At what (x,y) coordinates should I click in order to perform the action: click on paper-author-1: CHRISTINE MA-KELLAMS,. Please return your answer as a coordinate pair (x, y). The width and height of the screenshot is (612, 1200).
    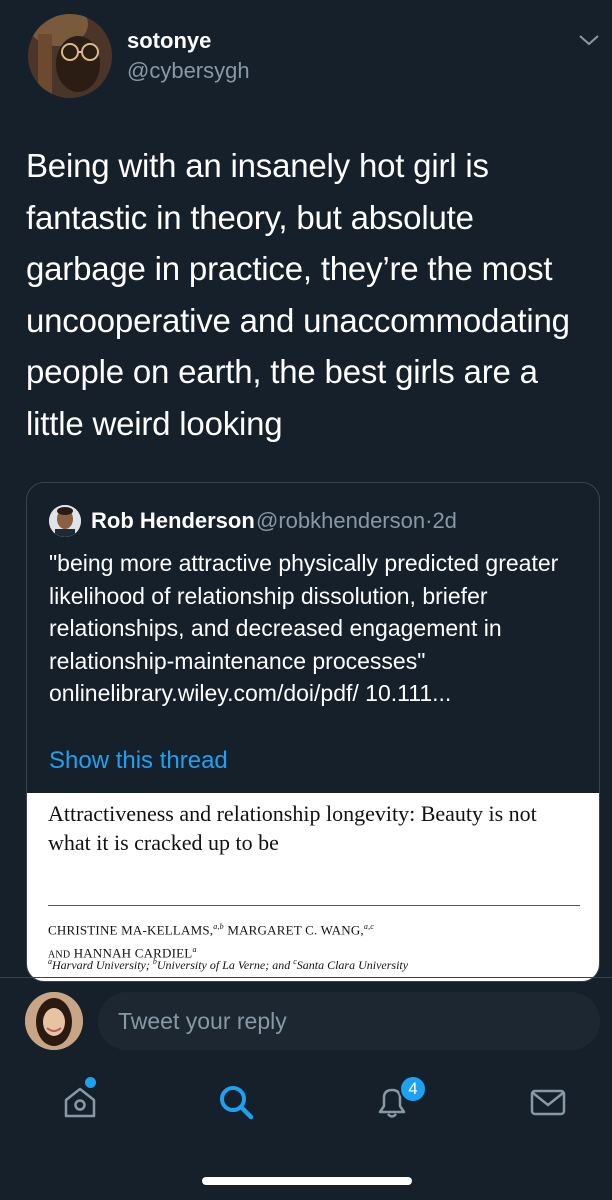
    Looking at the image, I should click on (131, 930).